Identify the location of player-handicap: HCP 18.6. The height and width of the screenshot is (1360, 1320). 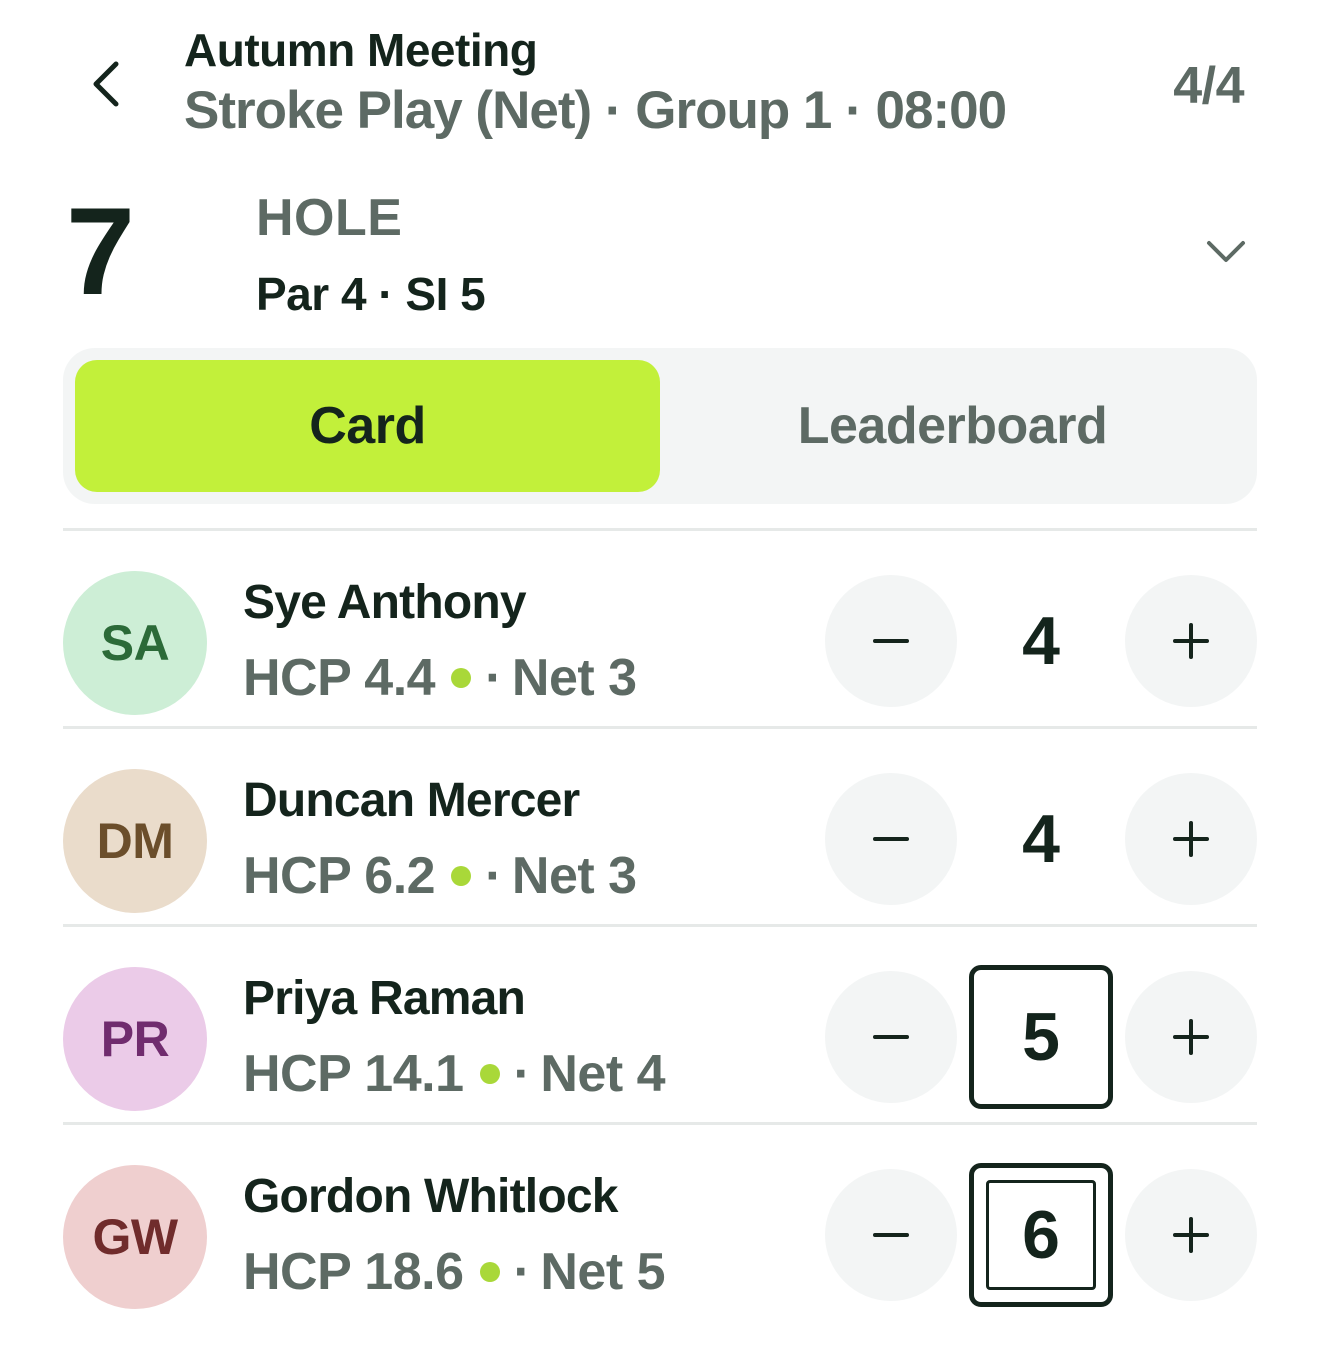
(353, 1272).